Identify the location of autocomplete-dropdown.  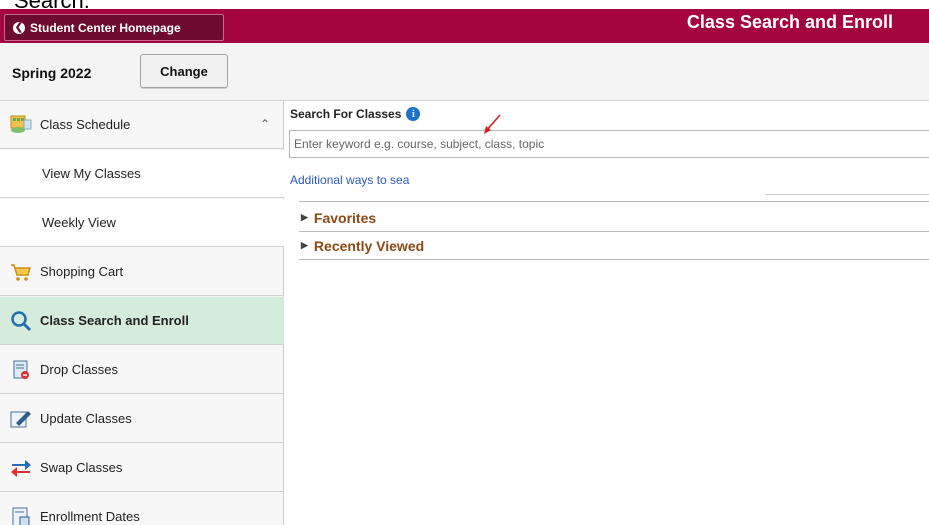
(598, 180).